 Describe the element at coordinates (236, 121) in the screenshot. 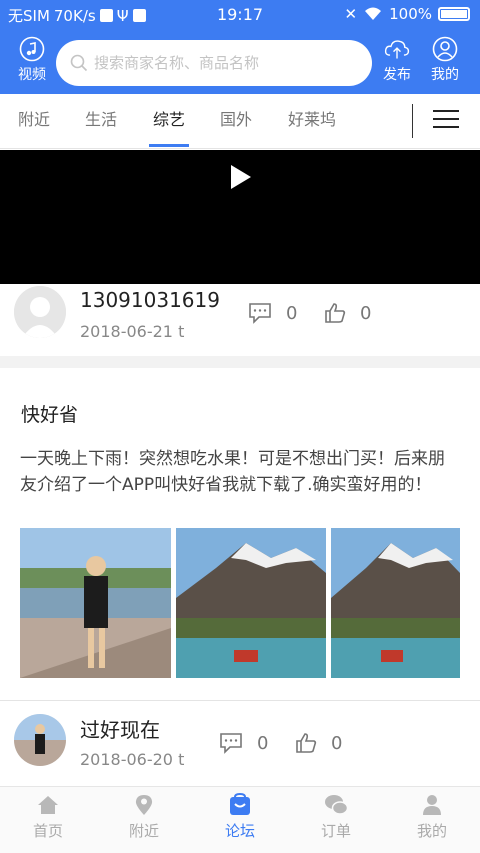

I see `tab-foreign: 国外` at that location.